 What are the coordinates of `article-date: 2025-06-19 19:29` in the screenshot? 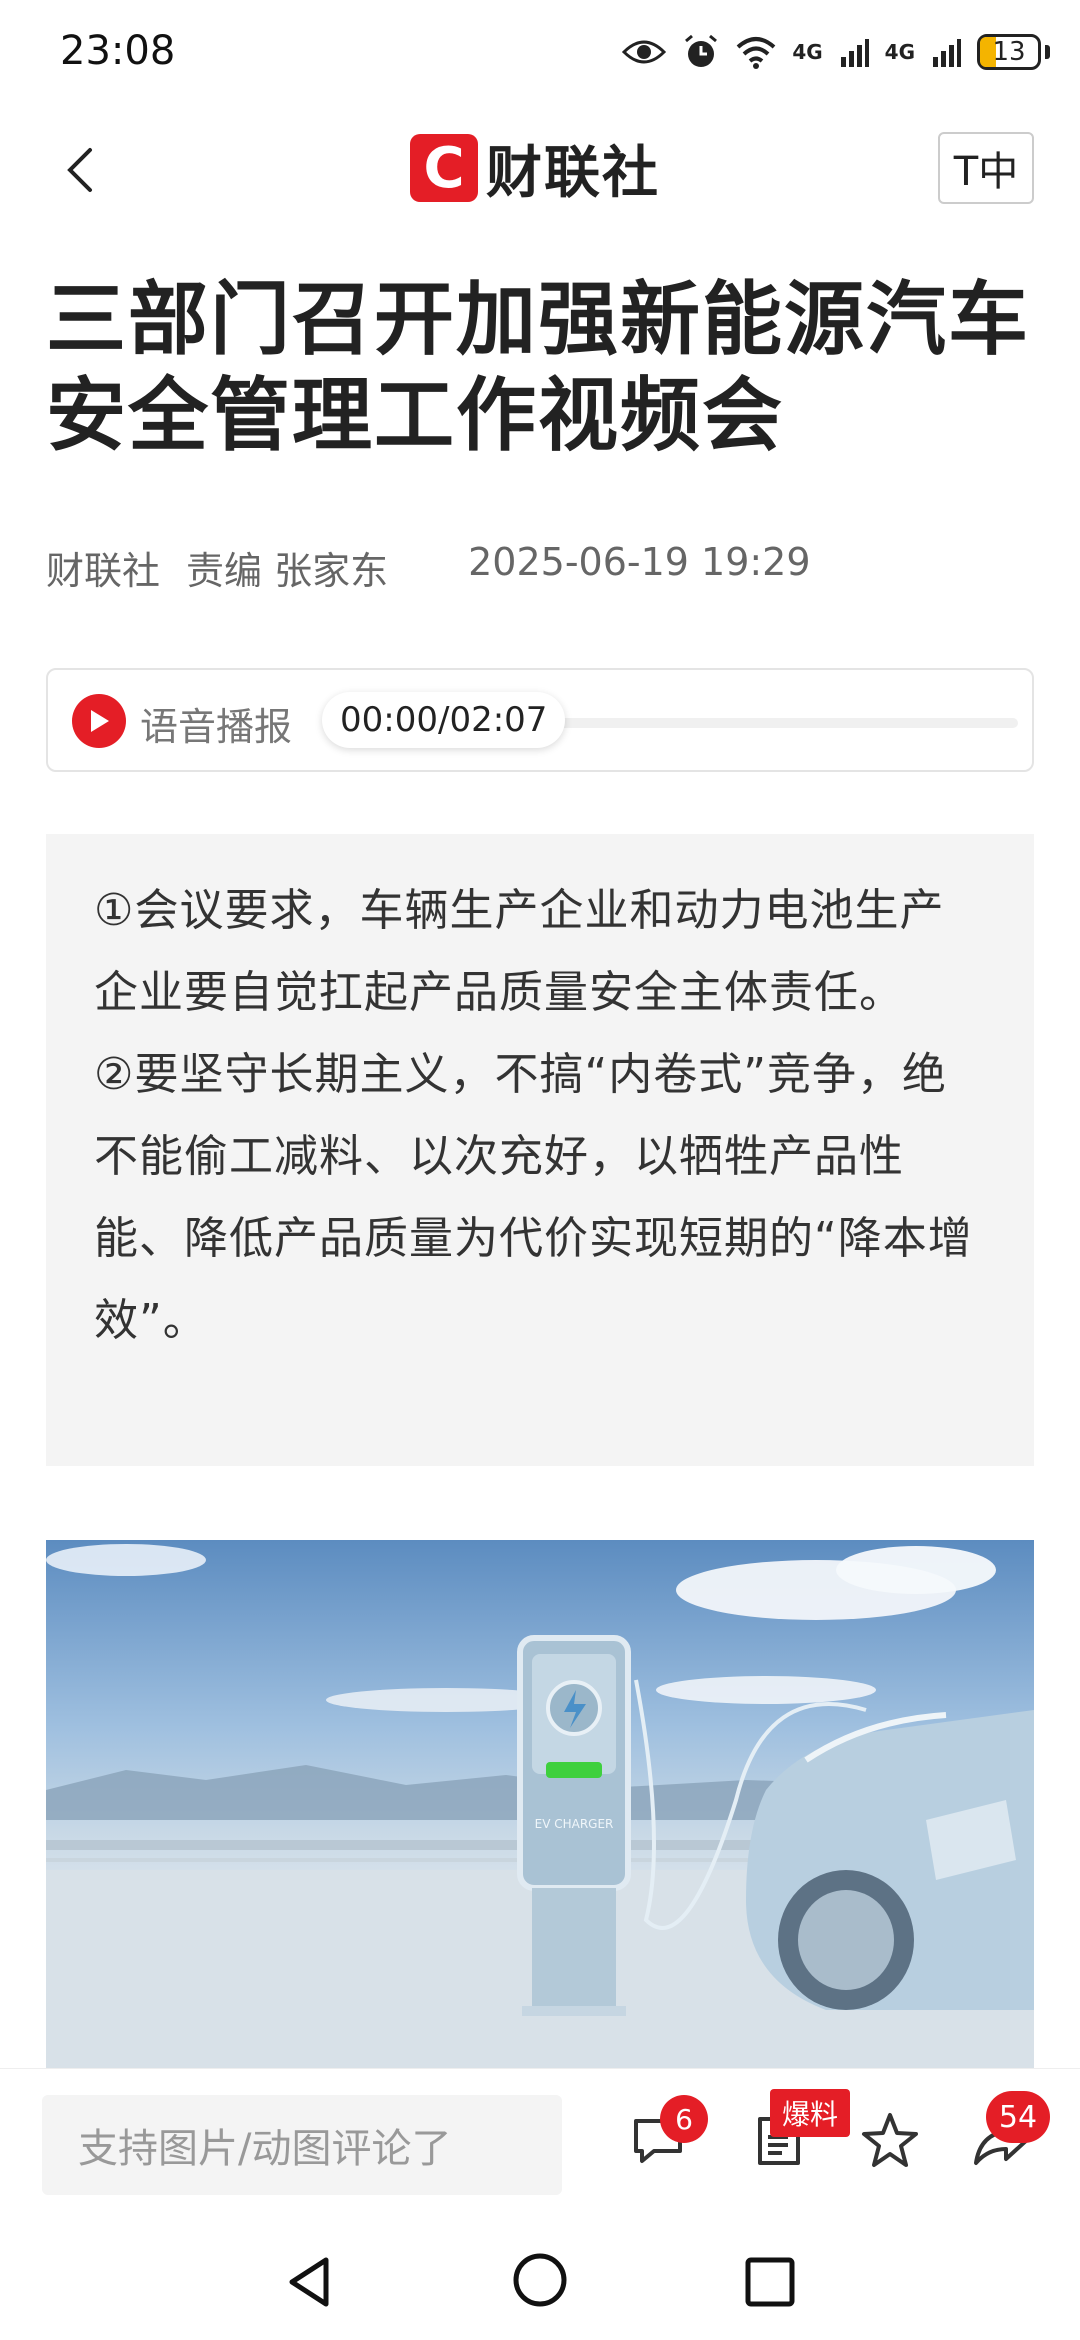 It's located at (639, 562).